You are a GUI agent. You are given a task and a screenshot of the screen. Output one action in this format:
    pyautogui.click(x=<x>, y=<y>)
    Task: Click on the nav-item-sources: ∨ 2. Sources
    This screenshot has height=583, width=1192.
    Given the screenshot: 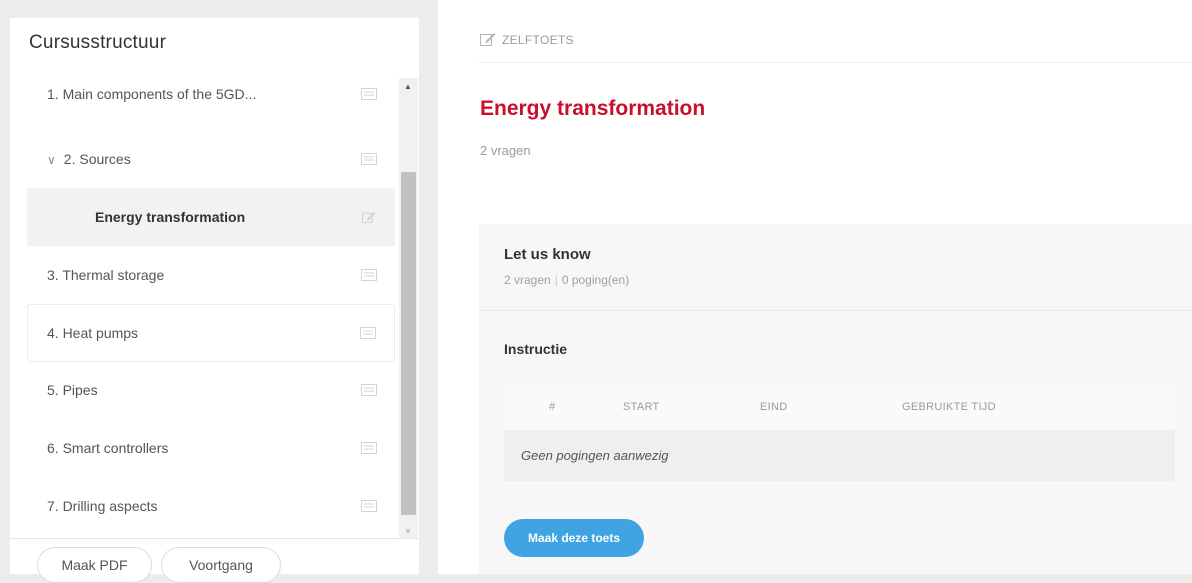 What is the action you would take?
    pyautogui.click(x=211, y=159)
    